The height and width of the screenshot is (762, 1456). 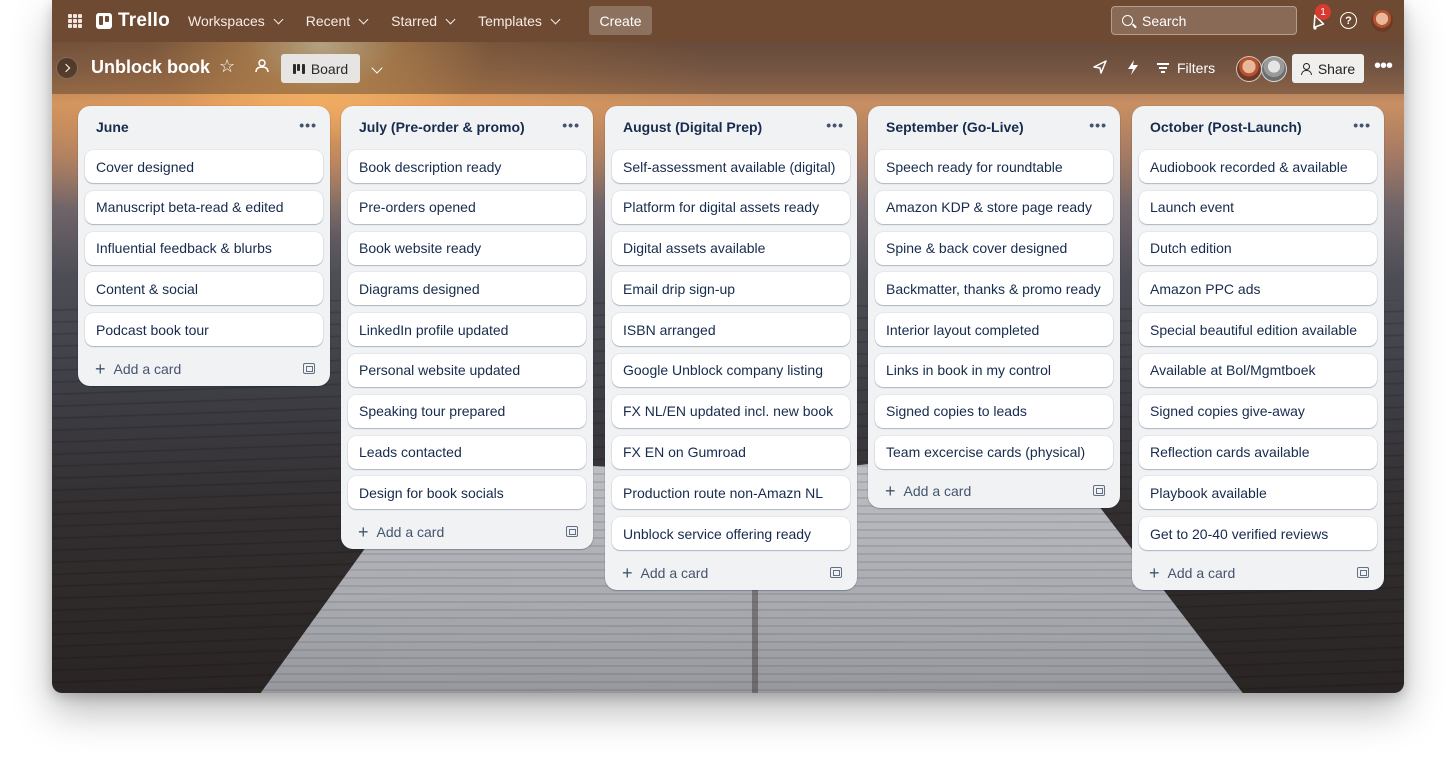 I want to click on workspace-visibility-icon, so click(x=262, y=66).